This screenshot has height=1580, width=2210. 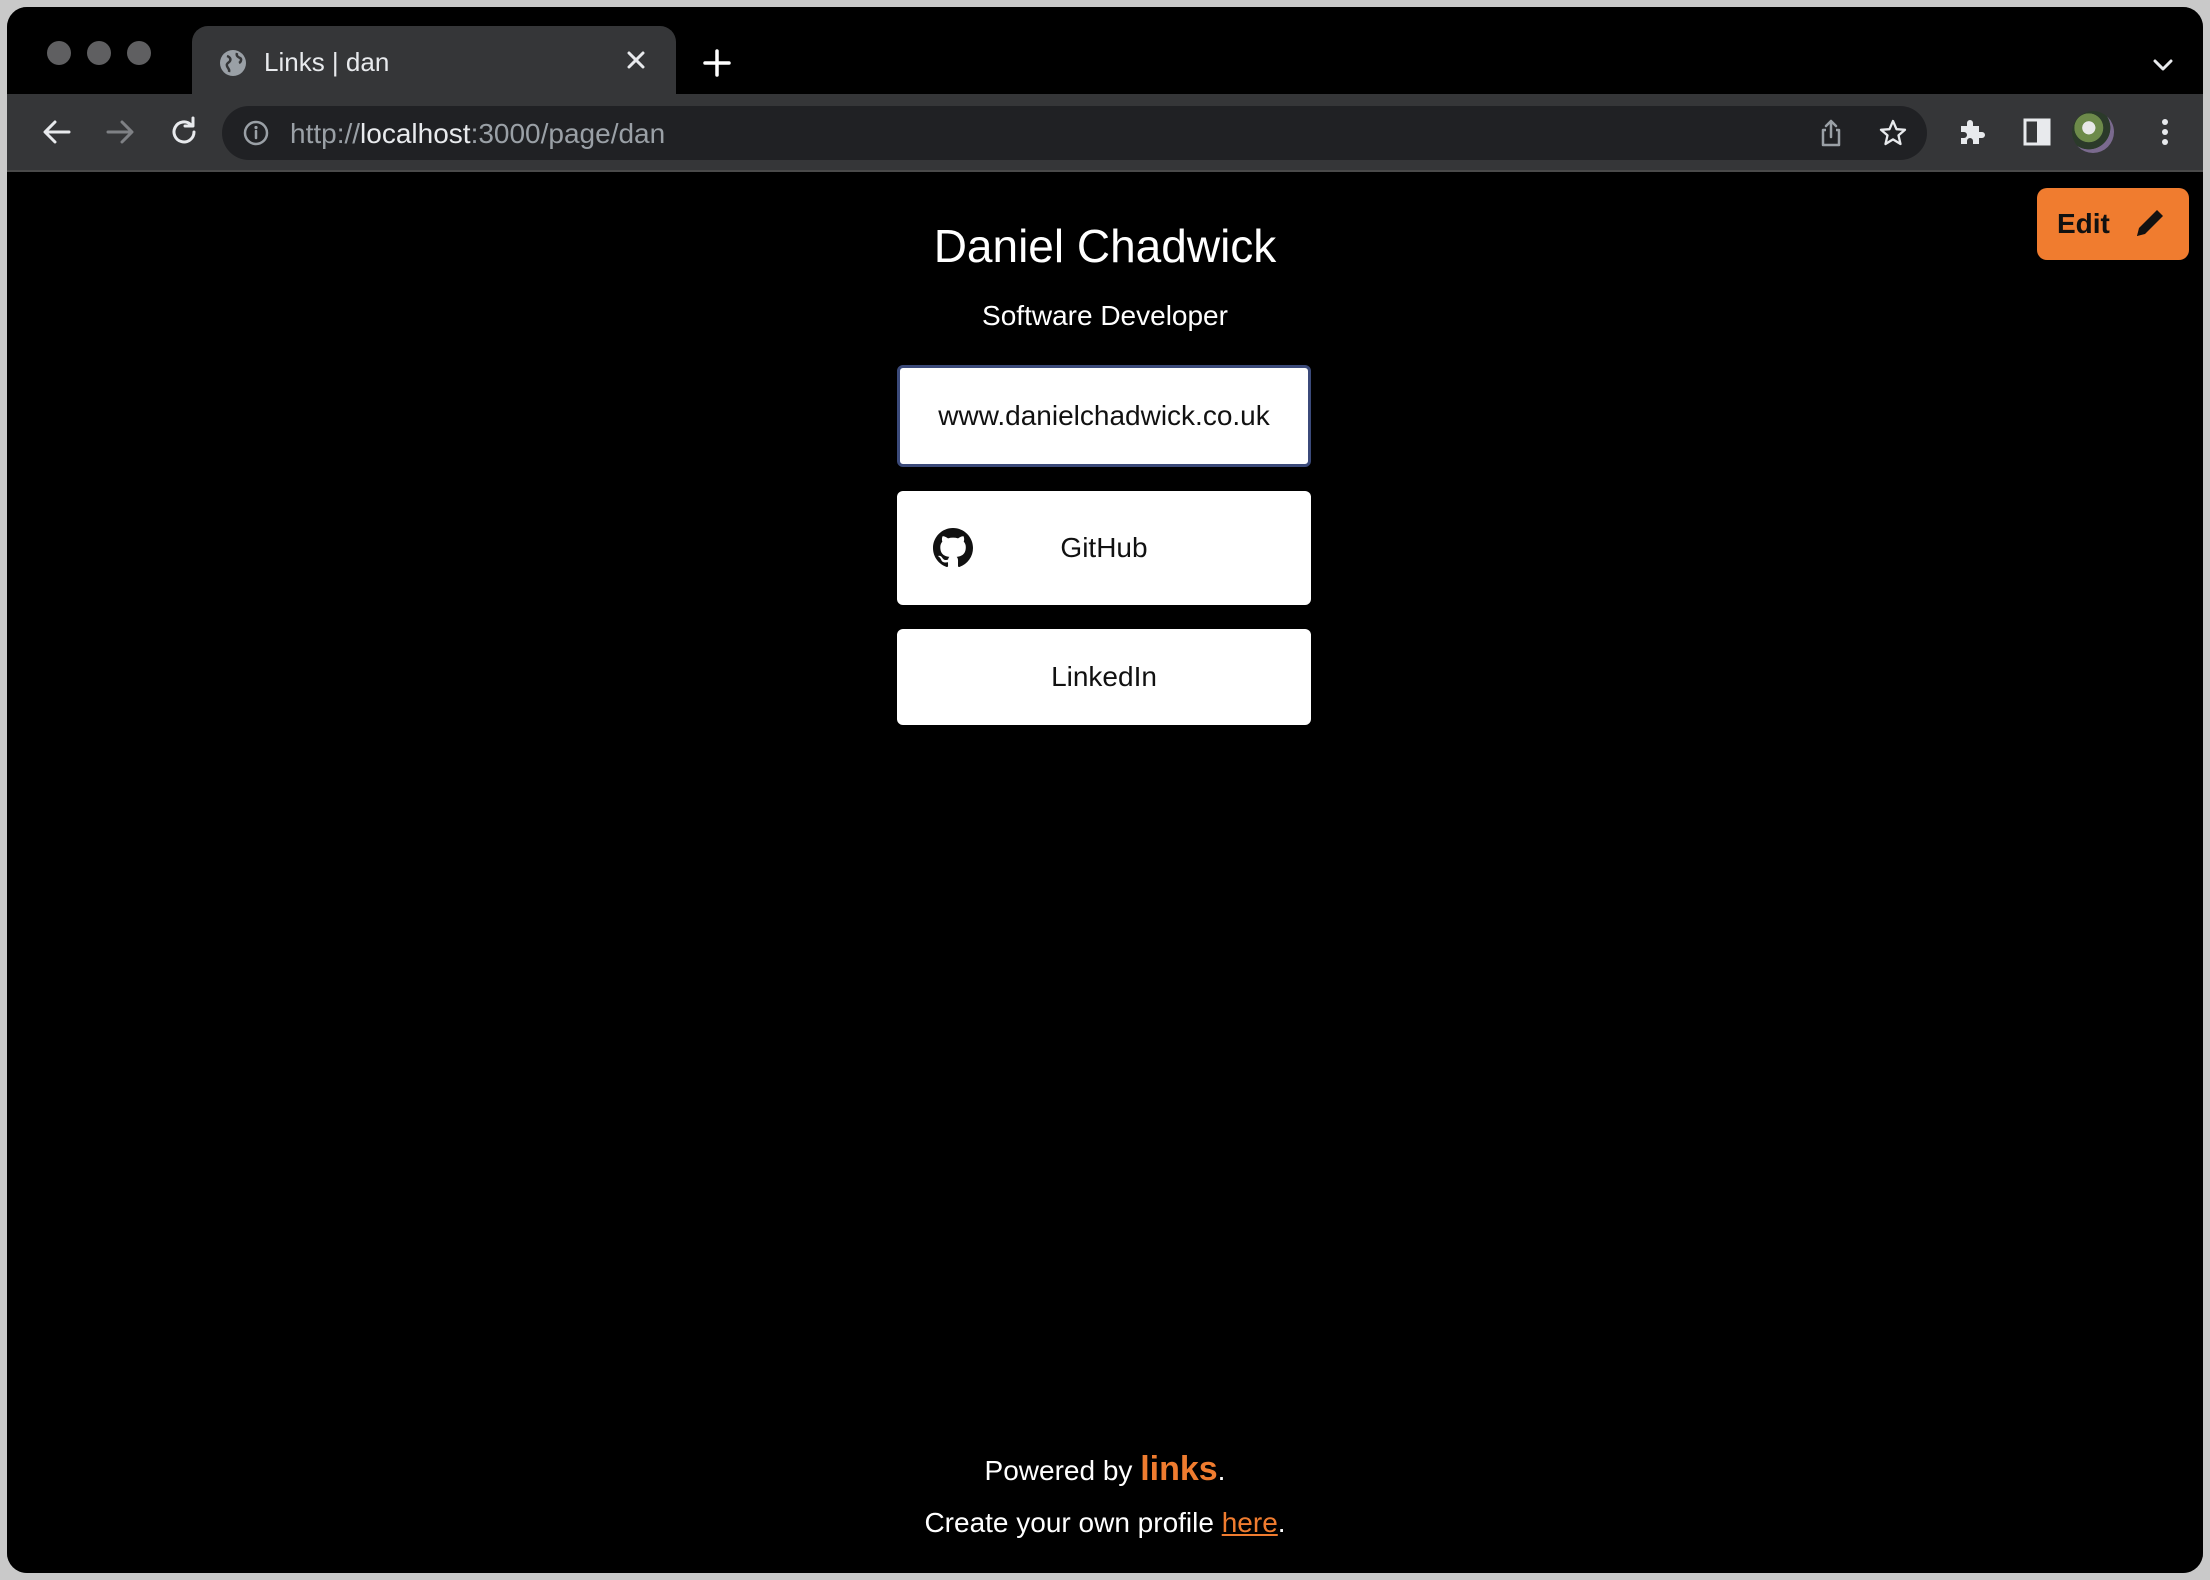 I want to click on browser-toolbar: http://localhost:3000/page/dan, so click(x=1105, y=133).